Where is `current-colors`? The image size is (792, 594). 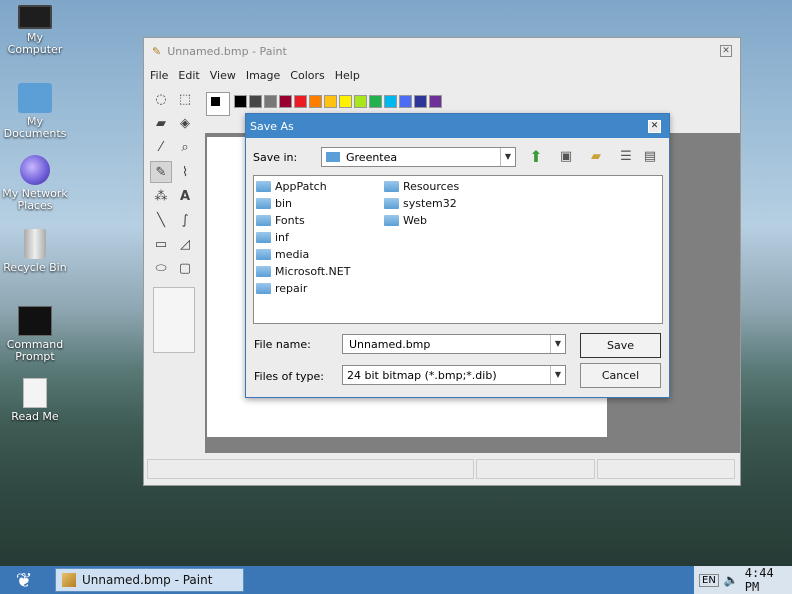 current-colors is located at coordinates (218, 104).